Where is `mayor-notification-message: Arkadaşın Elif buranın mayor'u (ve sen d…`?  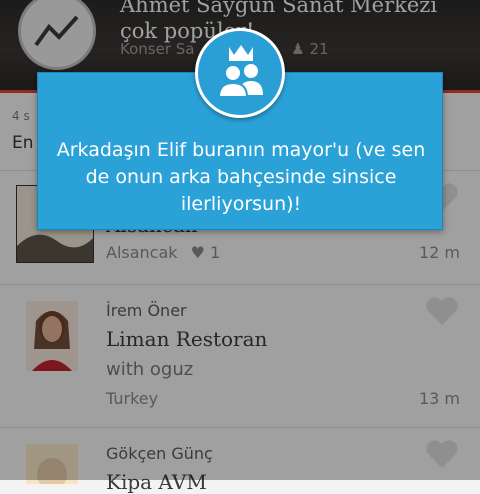 mayor-notification-message: Arkadaşın Elif buranın mayor'u (ve sen d… is located at coordinates (241, 177).